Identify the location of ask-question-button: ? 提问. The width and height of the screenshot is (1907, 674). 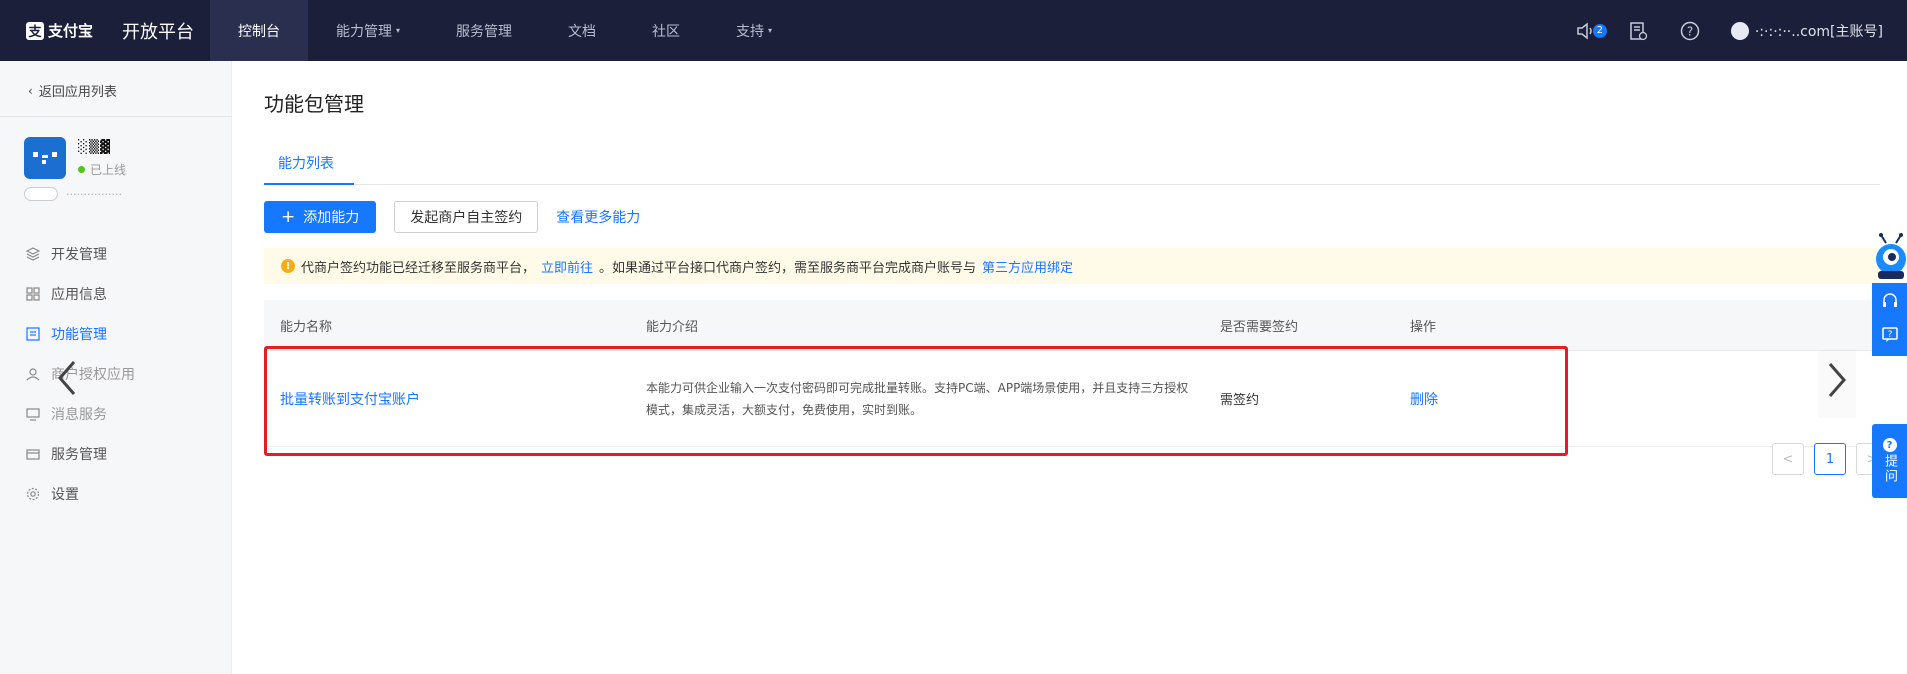
(1889, 461).